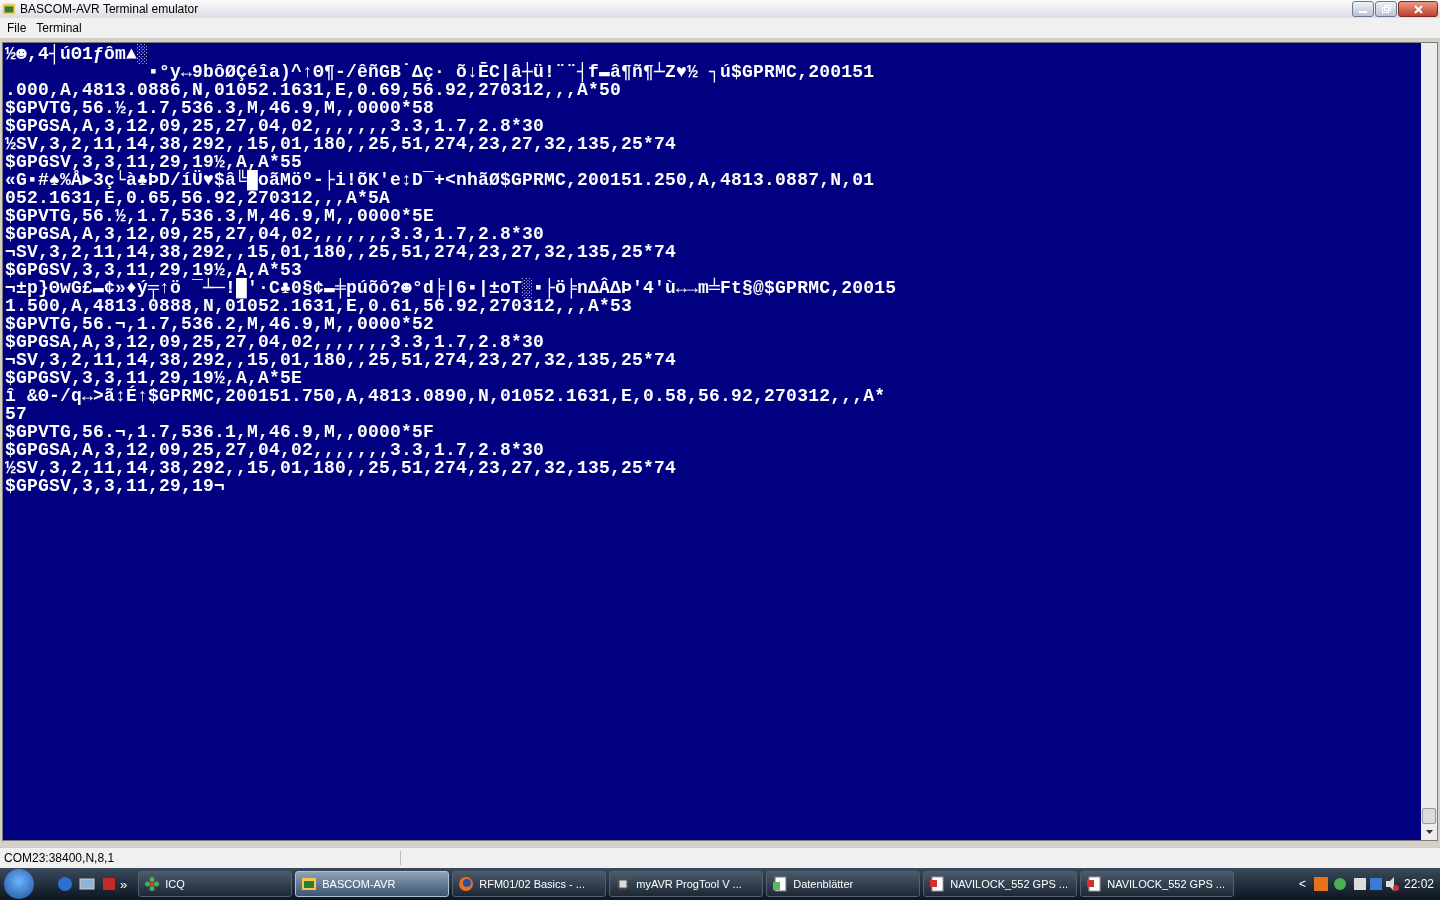  Describe the element at coordinates (77, 54) in the screenshot. I see `terminal-line: ½☻,4┤úΘ1ƒôm▲░` at that location.